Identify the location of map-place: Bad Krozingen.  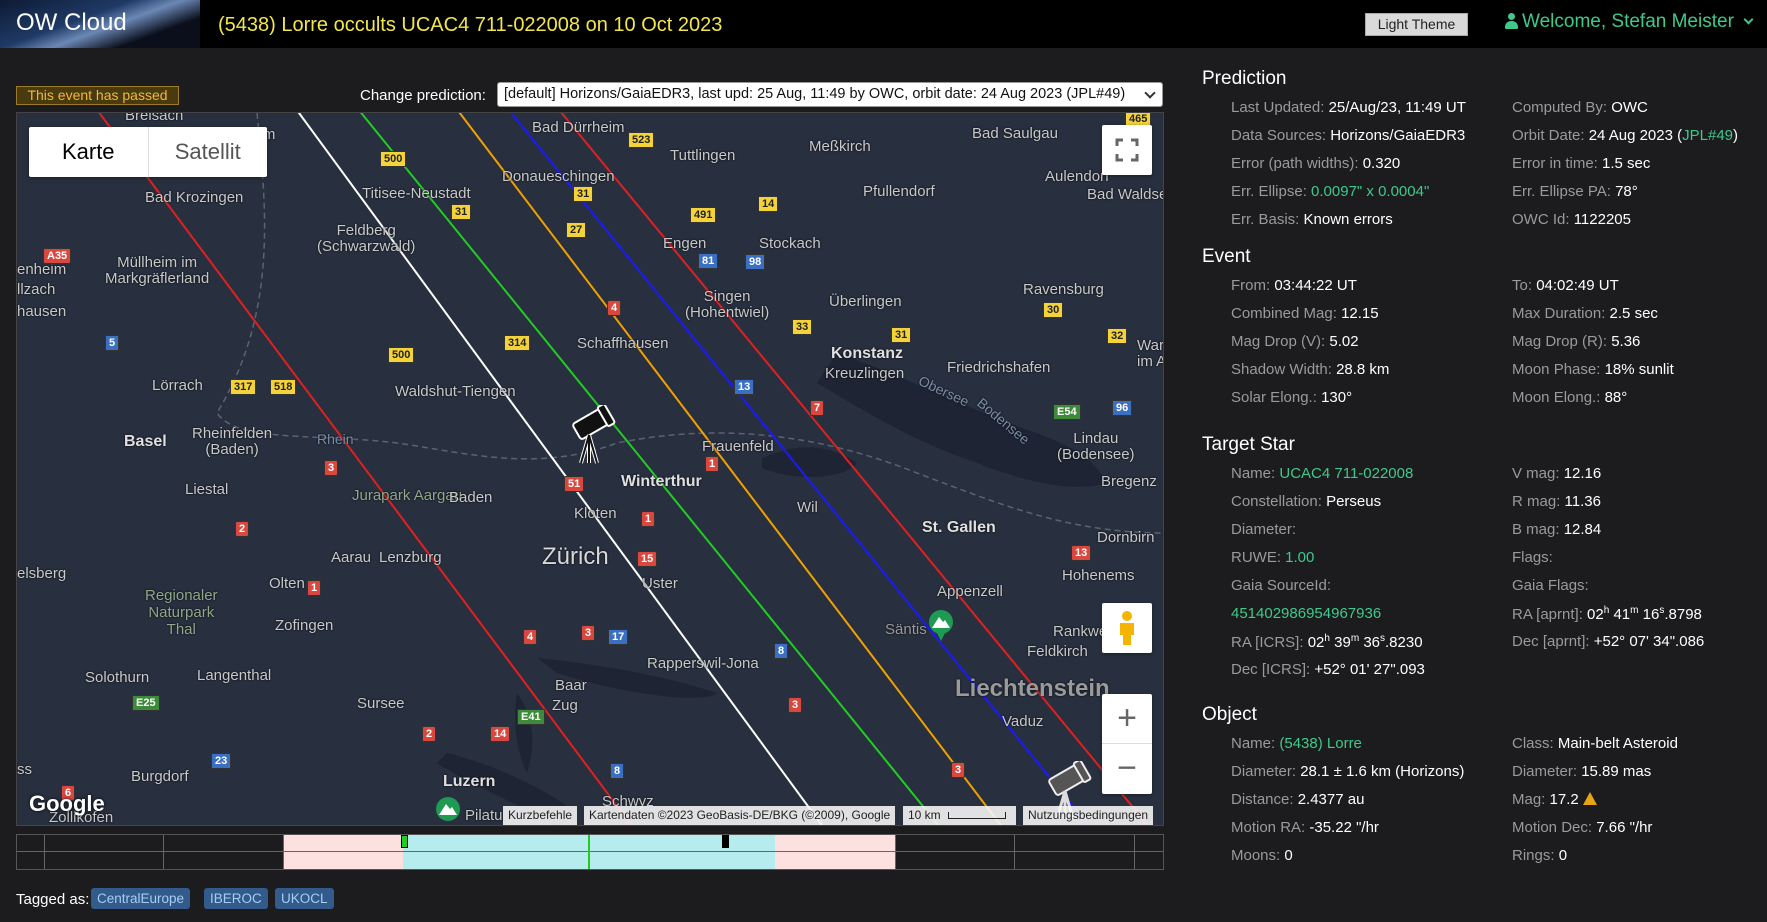
(194, 197).